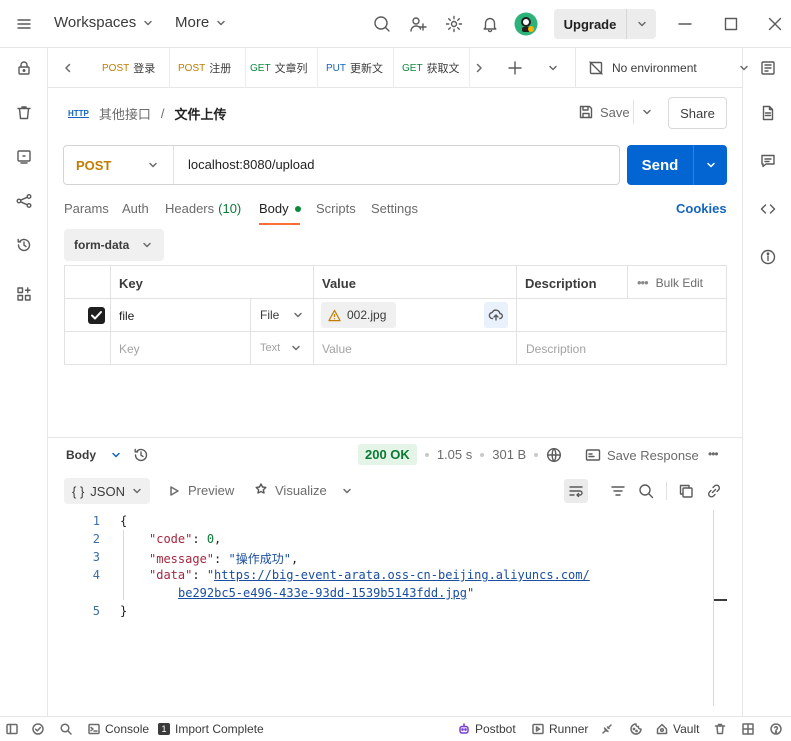  What do you see at coordinates (358, 315) in the screenshot?
I see `file-chip: 002.jpg` at bounding box center [358, 315].